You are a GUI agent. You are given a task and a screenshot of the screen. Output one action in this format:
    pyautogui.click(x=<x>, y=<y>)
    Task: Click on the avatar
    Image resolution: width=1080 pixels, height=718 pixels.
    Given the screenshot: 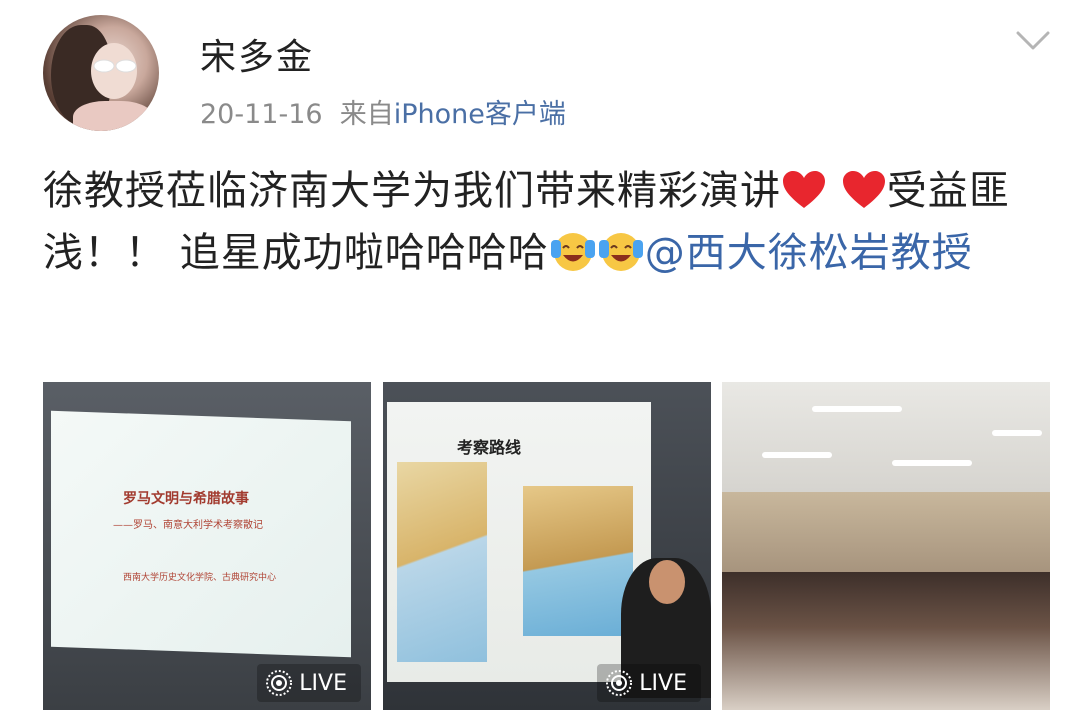 What is the action you would take?
    pyautogui.click(x=101, y=73)
    